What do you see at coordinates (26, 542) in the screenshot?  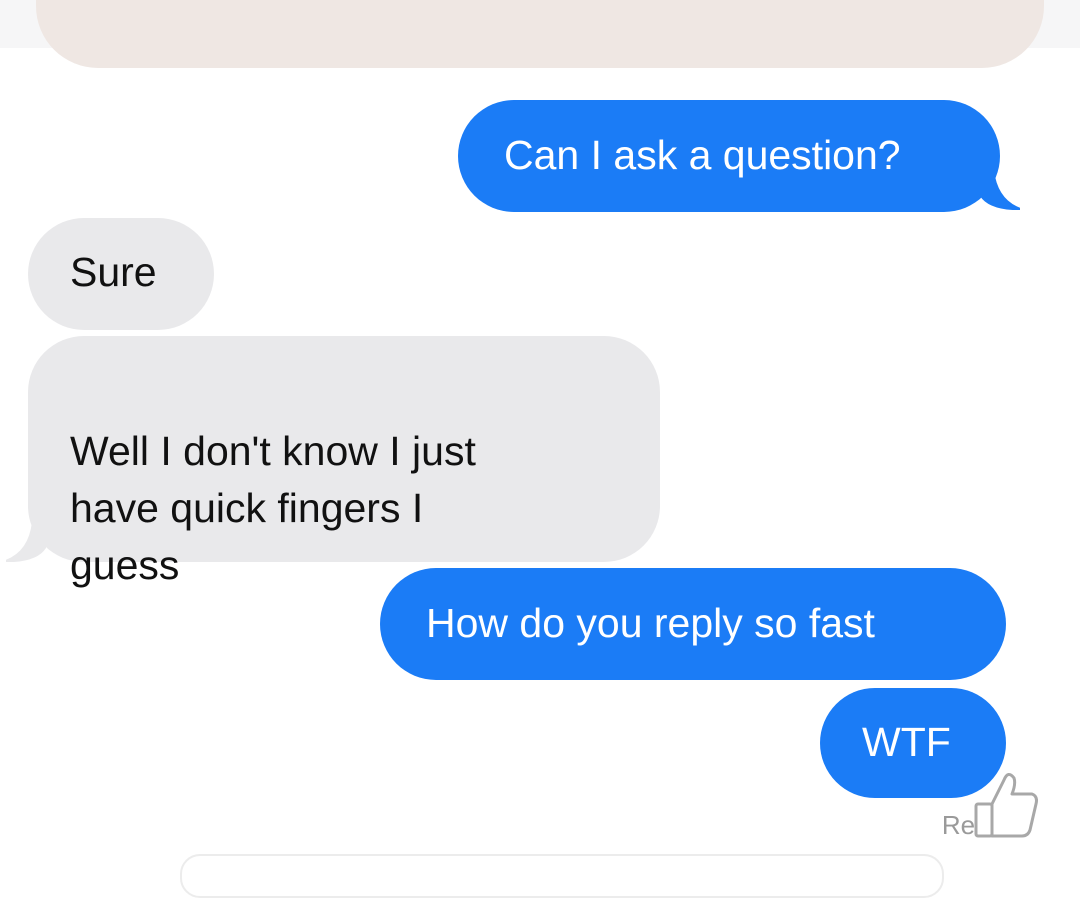 I see `bubble-tail-received` at bounding box center [26, 542].